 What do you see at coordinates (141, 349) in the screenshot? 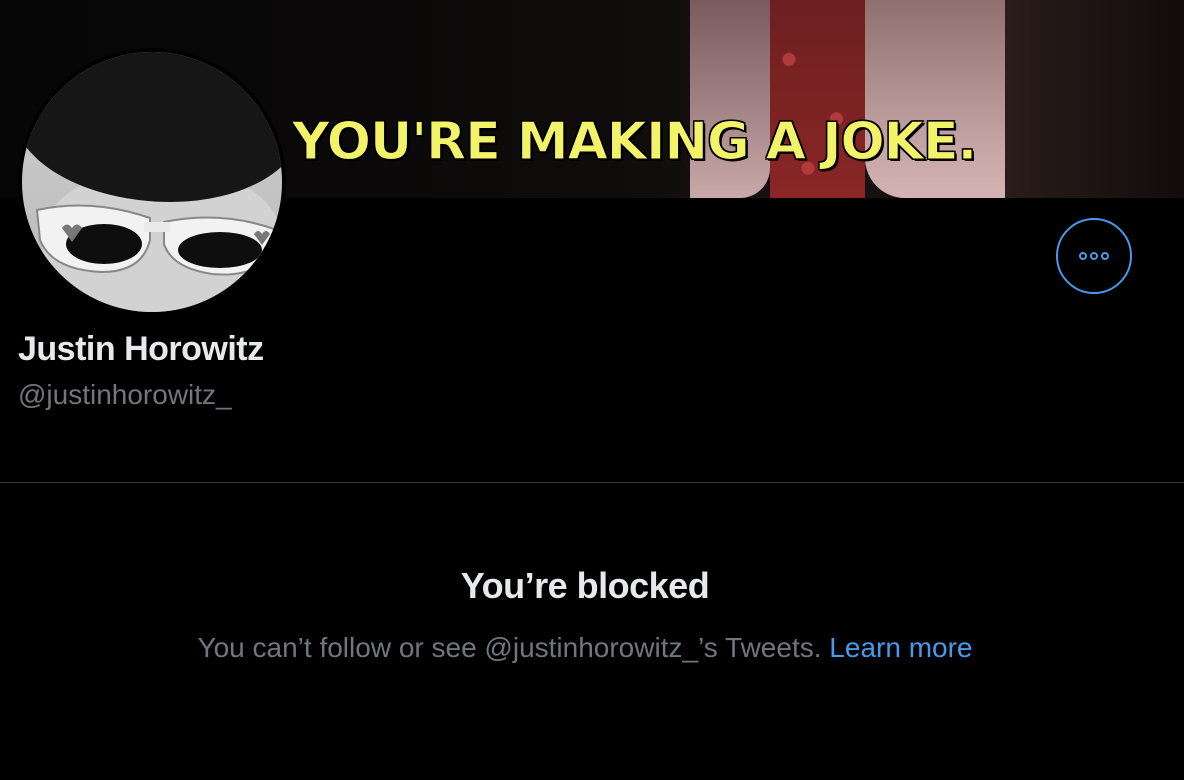
I see `profile-display-name: Justin Horowitz` at bounding box center [141, 349].